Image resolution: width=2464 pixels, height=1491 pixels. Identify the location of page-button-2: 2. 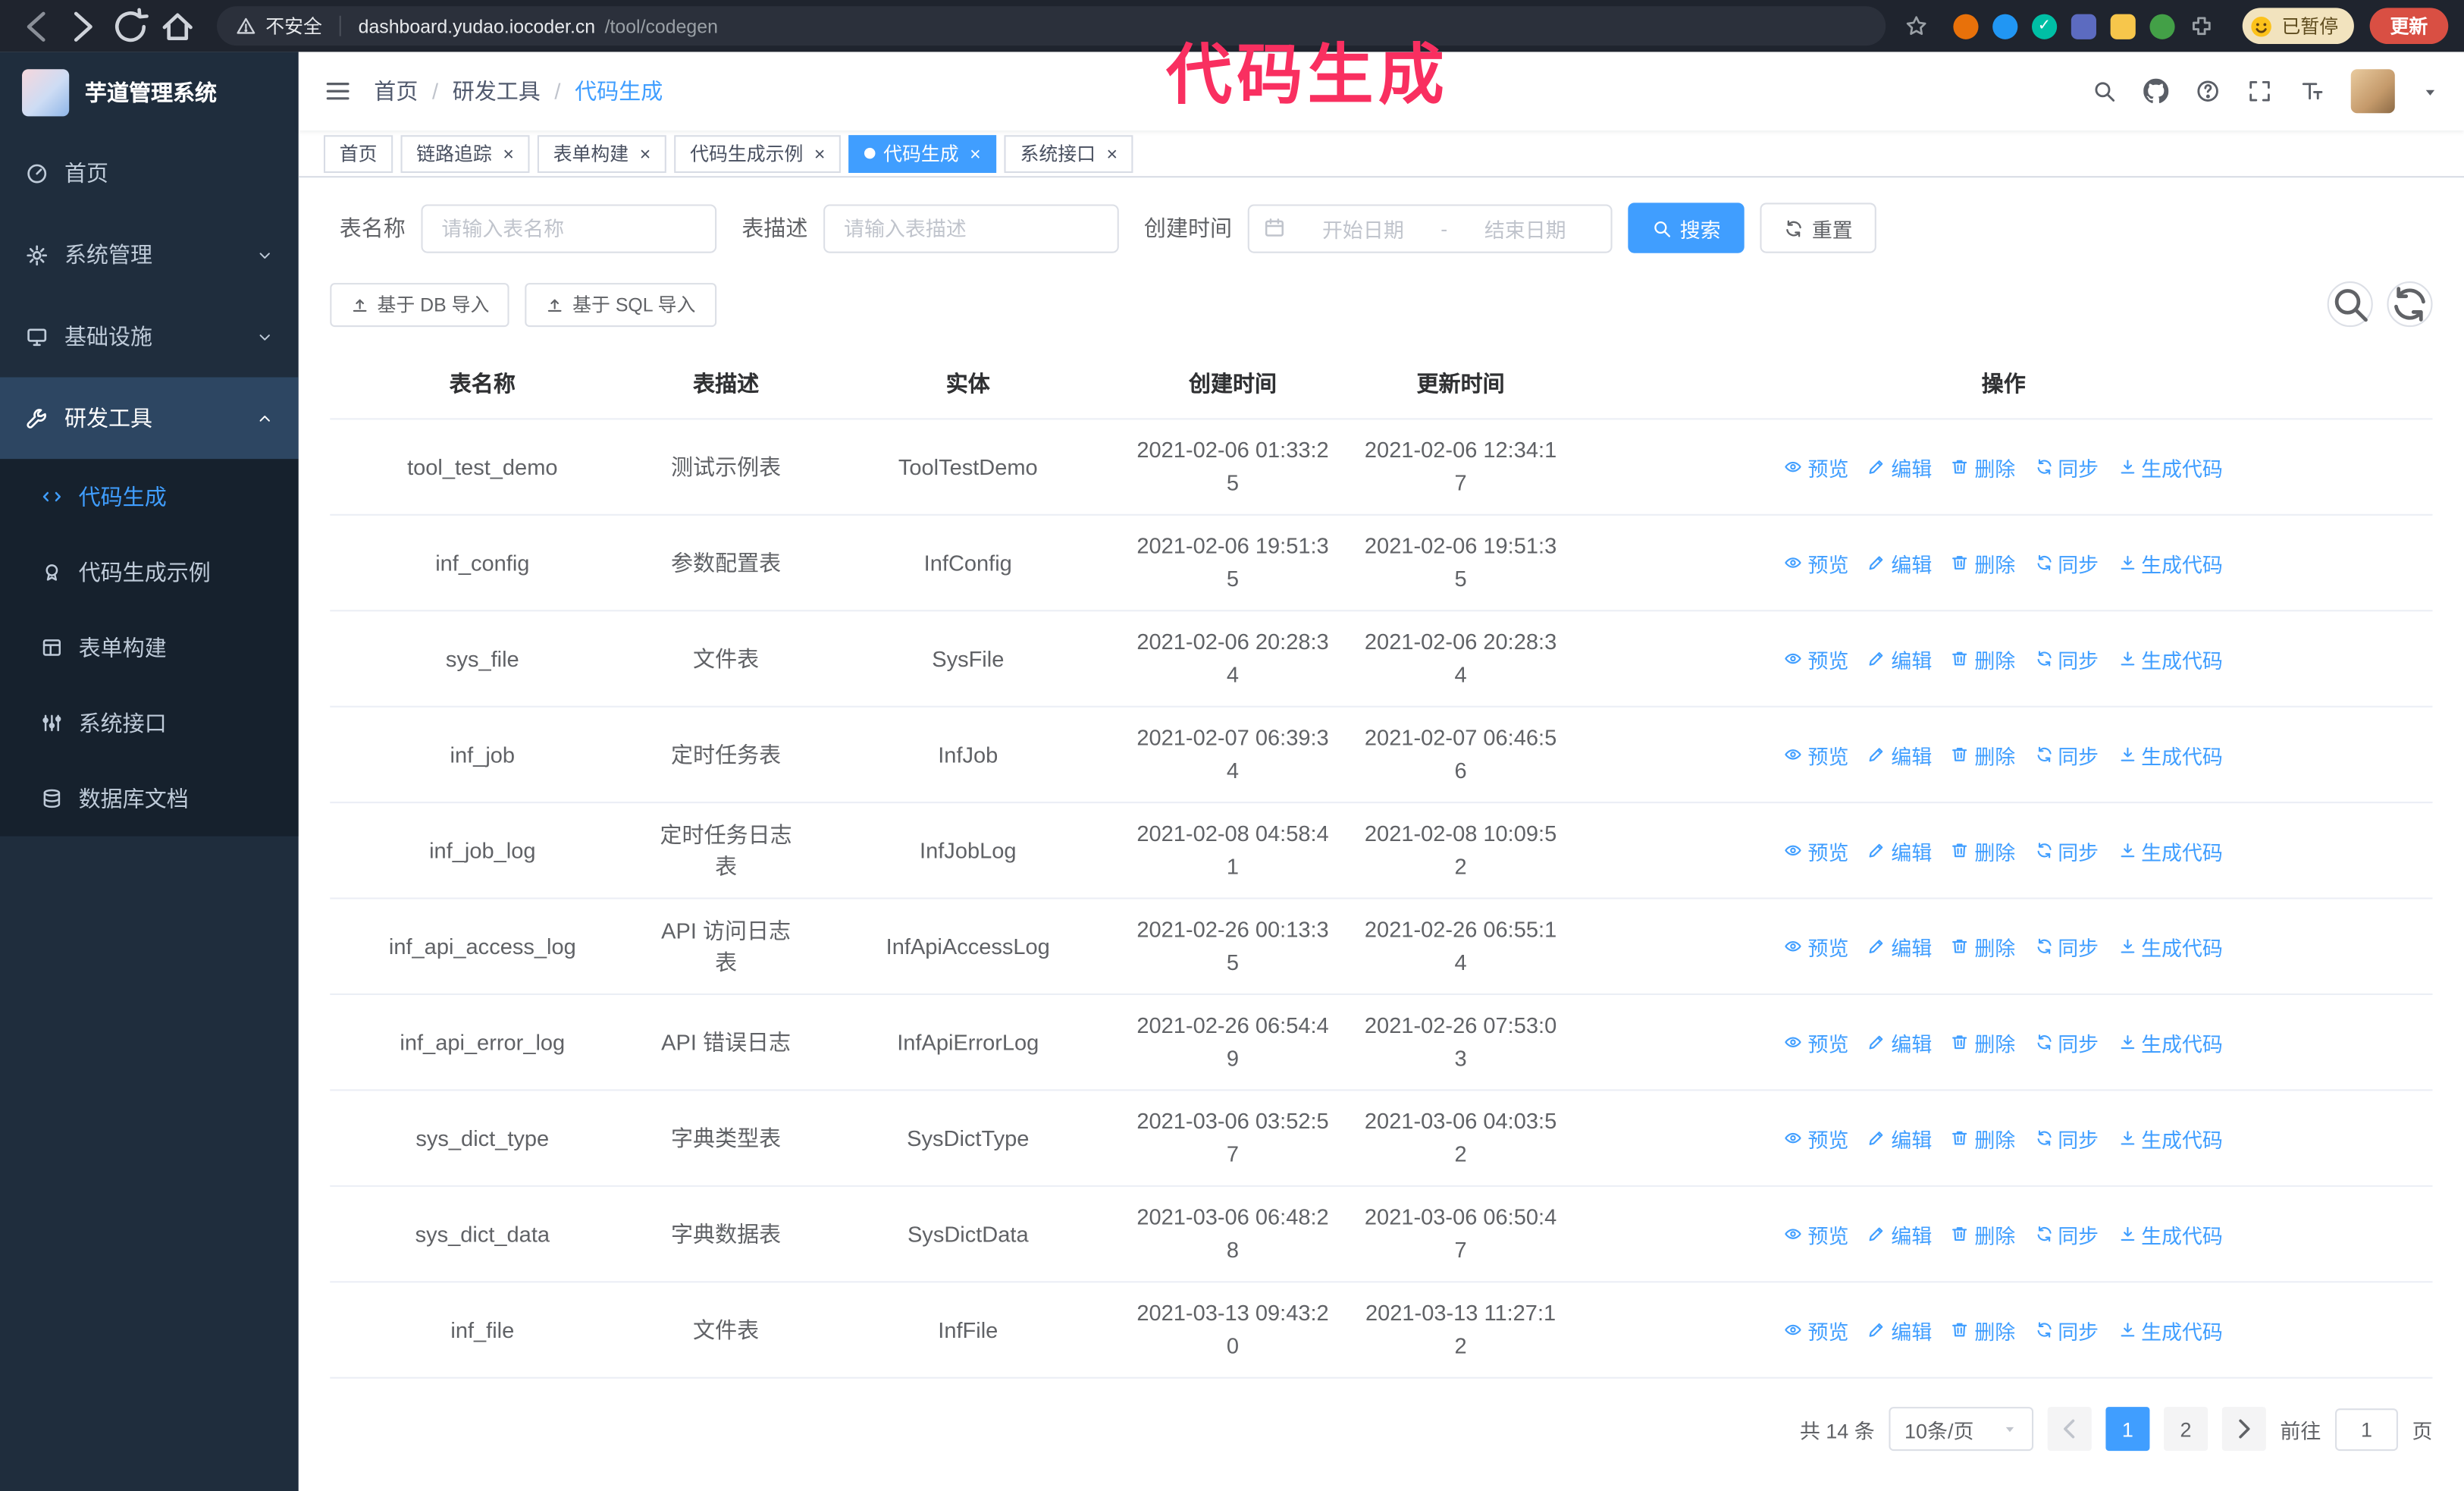
(2186, 1429).